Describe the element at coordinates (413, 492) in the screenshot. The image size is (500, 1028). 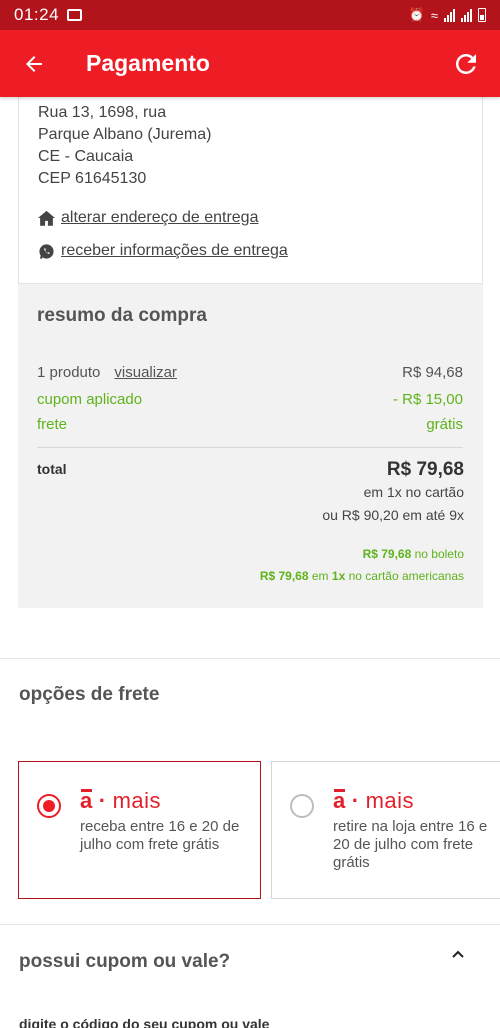
I see `total-card-text: em 1x no cartão` at that location.